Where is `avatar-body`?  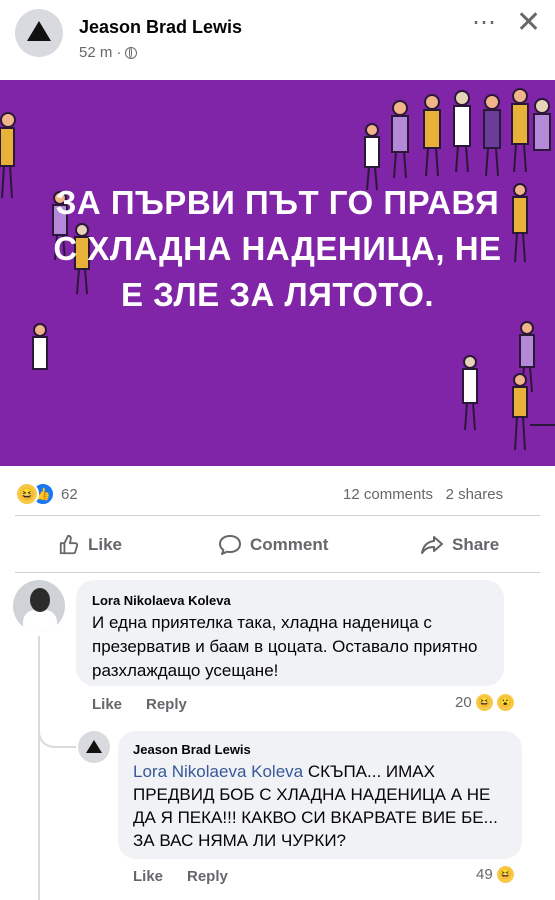
avatar-body is located at coordinates (40, 621).